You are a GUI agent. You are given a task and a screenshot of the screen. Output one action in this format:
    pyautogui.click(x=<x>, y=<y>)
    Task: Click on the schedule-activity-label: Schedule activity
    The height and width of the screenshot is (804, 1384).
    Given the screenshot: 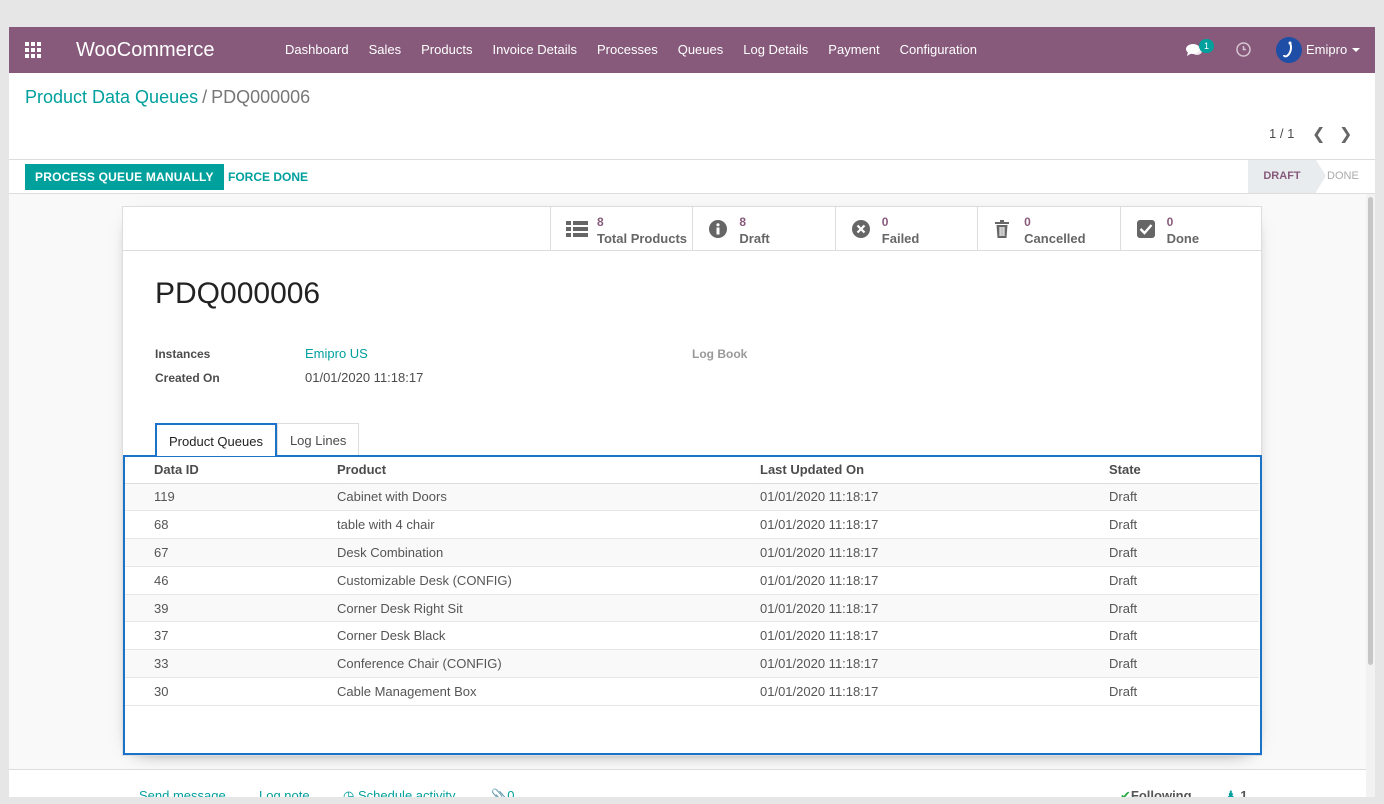 What is the action you would take?
    pyautogui.click(x=406, y=792)
    